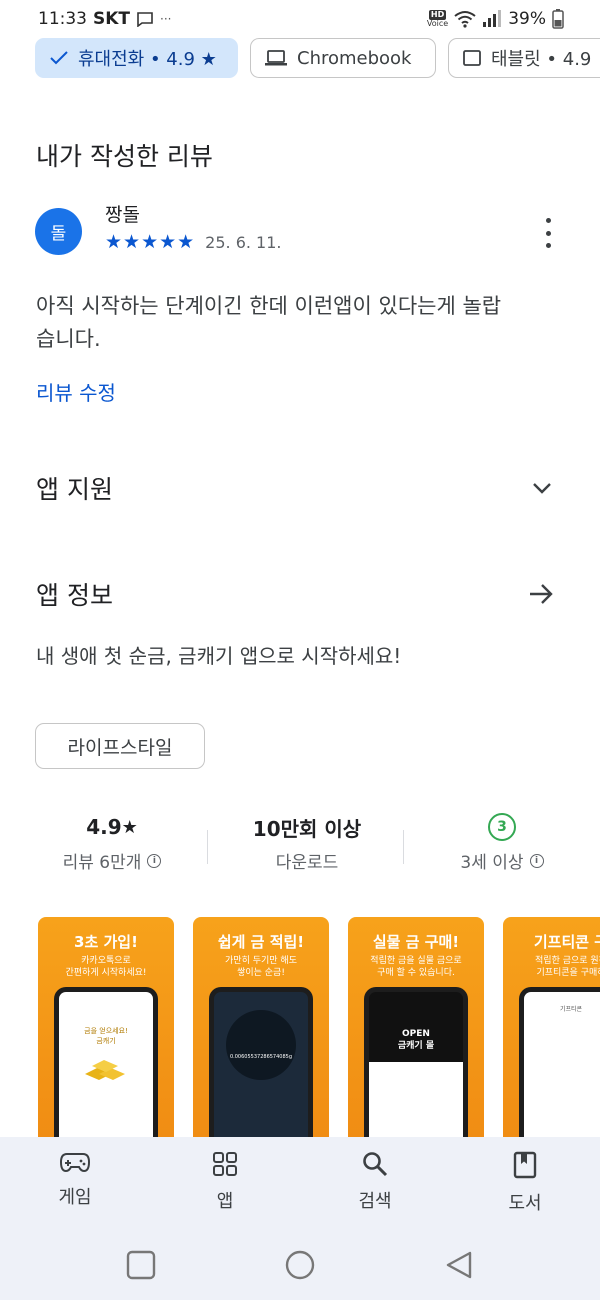 The width and height of the screenshot is (600, 1300). What do you see at coordinates (307, 843) in the screenshot?
I see `downloads-stat: 10만회 이상 다운로드` at bounding box center [307, 843].